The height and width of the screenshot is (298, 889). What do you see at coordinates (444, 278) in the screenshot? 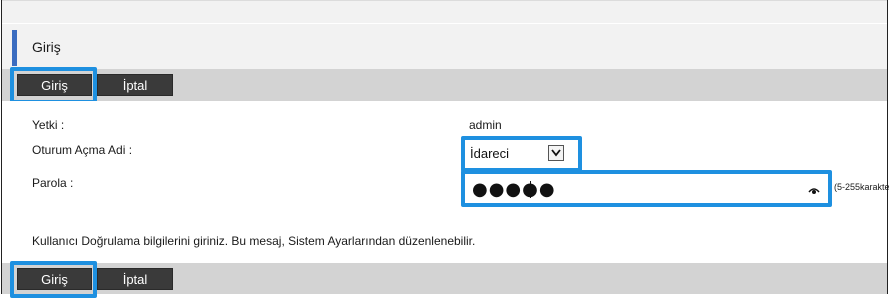
I see `toolbar-bottom: Giriş İptal` at bounding box center [444, 278].